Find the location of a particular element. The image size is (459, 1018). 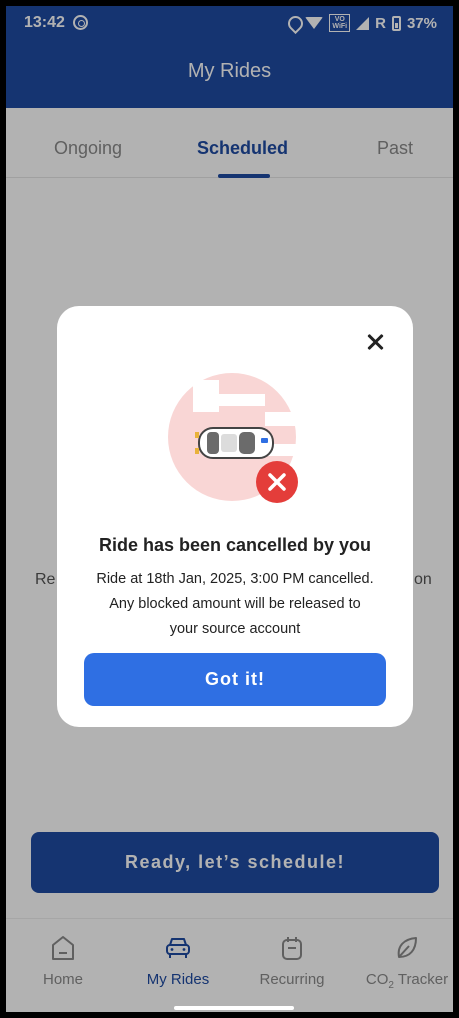

close-icon is located at coordinates (375, 343).